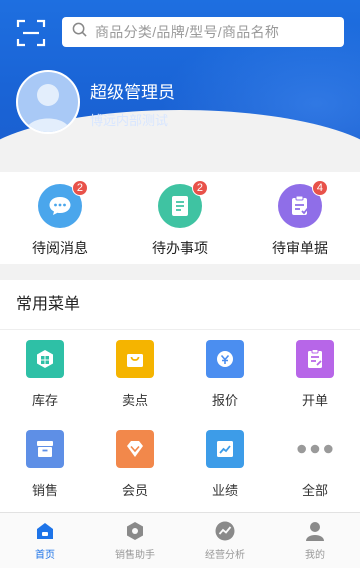 The height and width of the screenshot is (568, 360). I want to click on pending-label: 待办事项, so click(180, 248).